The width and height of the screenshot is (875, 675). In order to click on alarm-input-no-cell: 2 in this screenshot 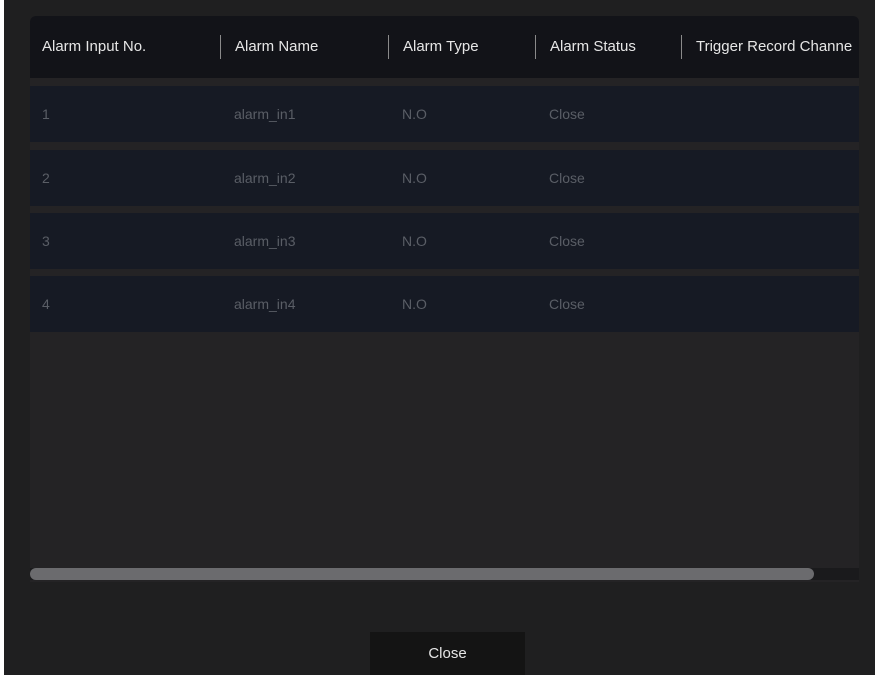, I will do `click(46, 178)`.